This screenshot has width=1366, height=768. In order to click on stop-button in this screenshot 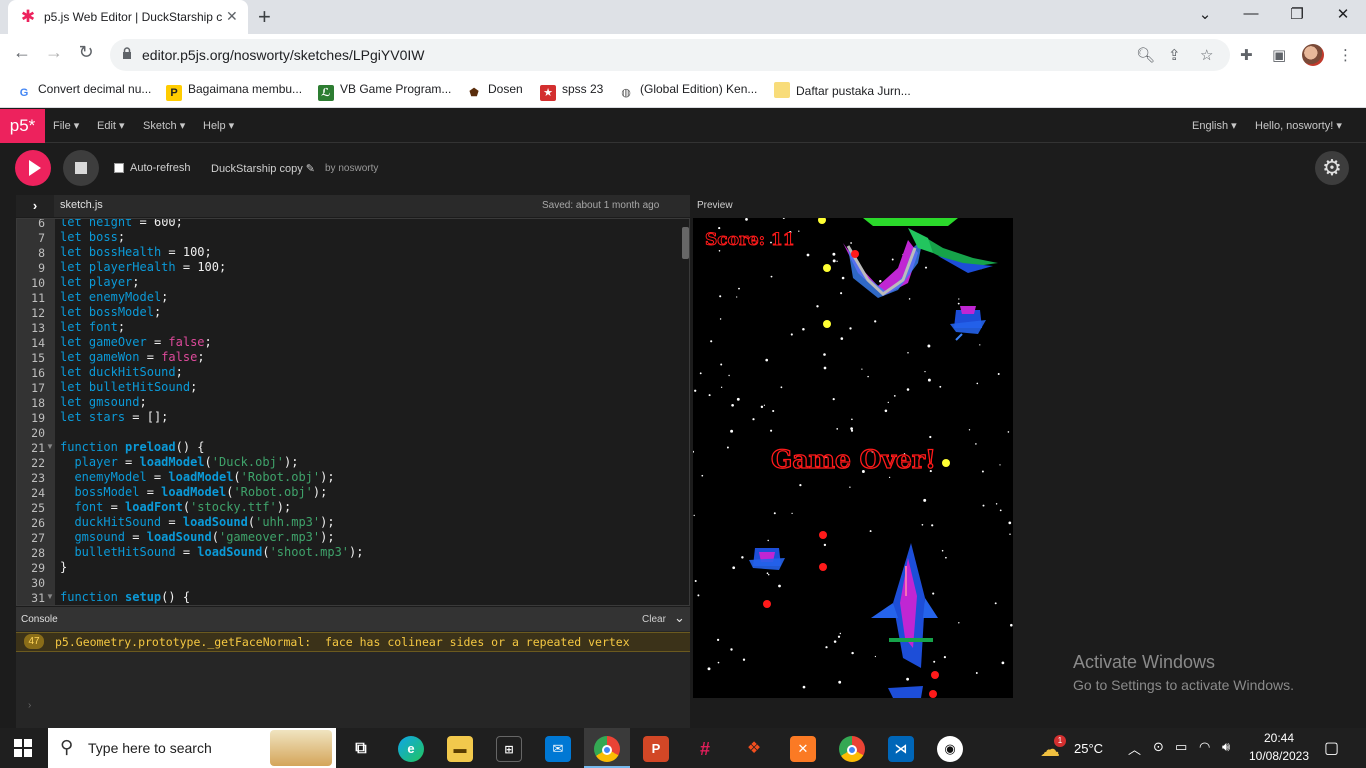, I will do `click(81, 168)`.